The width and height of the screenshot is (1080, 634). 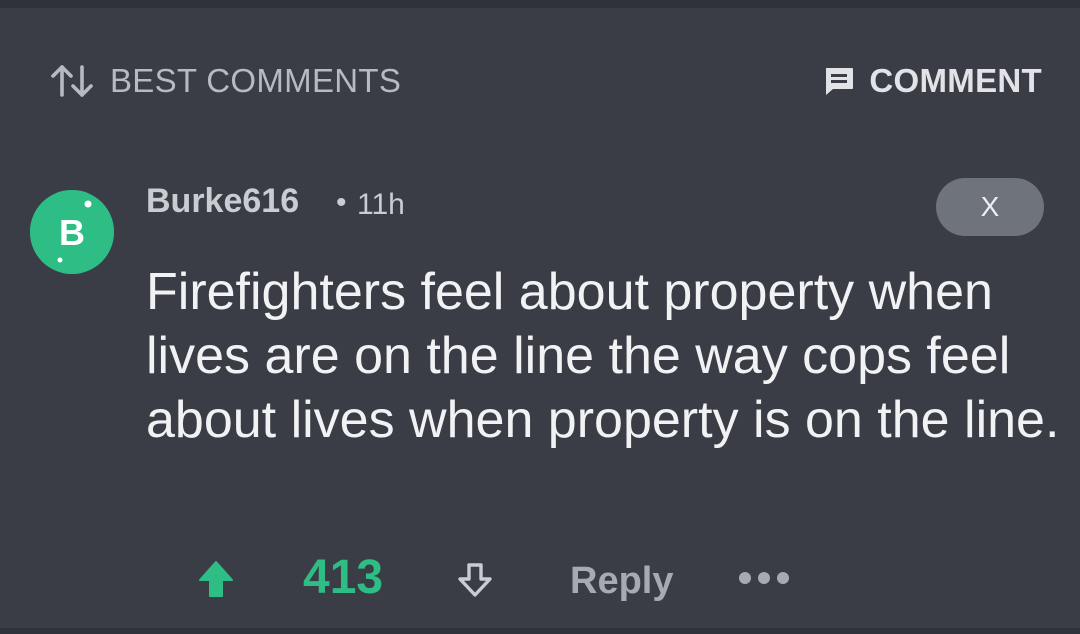 What do you see at coordinates (621, 581) in the screenshot?
I see `reply-button: Reply` at bounding box center [621, 581].